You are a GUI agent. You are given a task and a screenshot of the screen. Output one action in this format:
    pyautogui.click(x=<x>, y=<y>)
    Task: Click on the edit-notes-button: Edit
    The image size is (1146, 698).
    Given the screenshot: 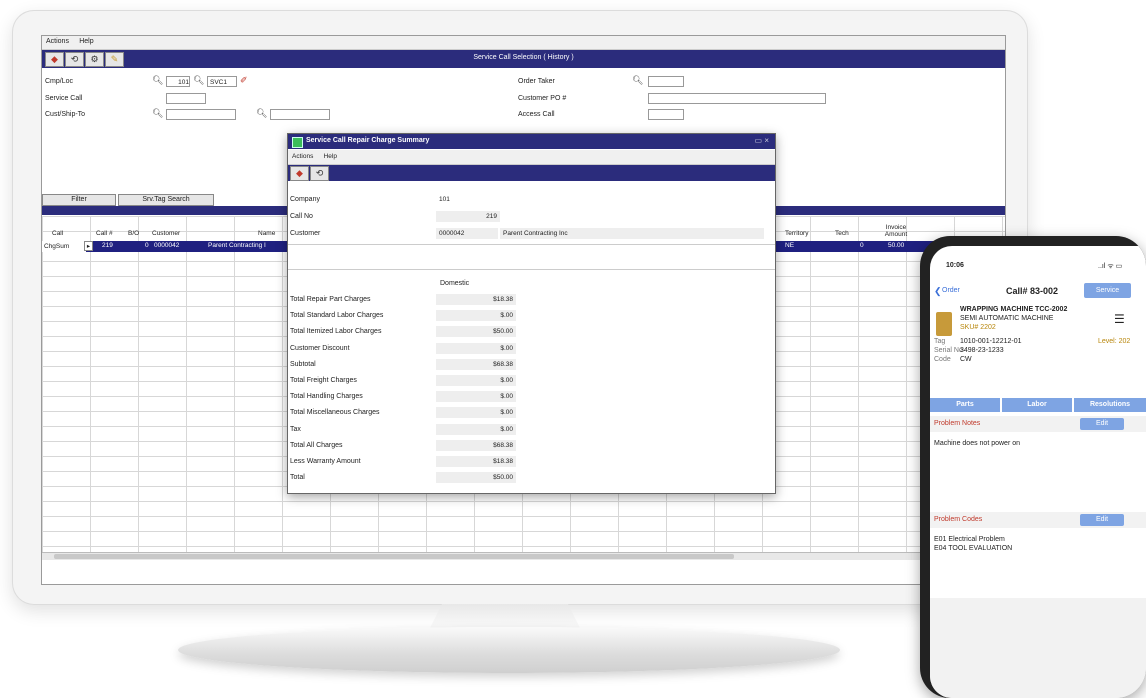 What is the action you would take?
    pyautogui.click(x=1102, y=424)
    